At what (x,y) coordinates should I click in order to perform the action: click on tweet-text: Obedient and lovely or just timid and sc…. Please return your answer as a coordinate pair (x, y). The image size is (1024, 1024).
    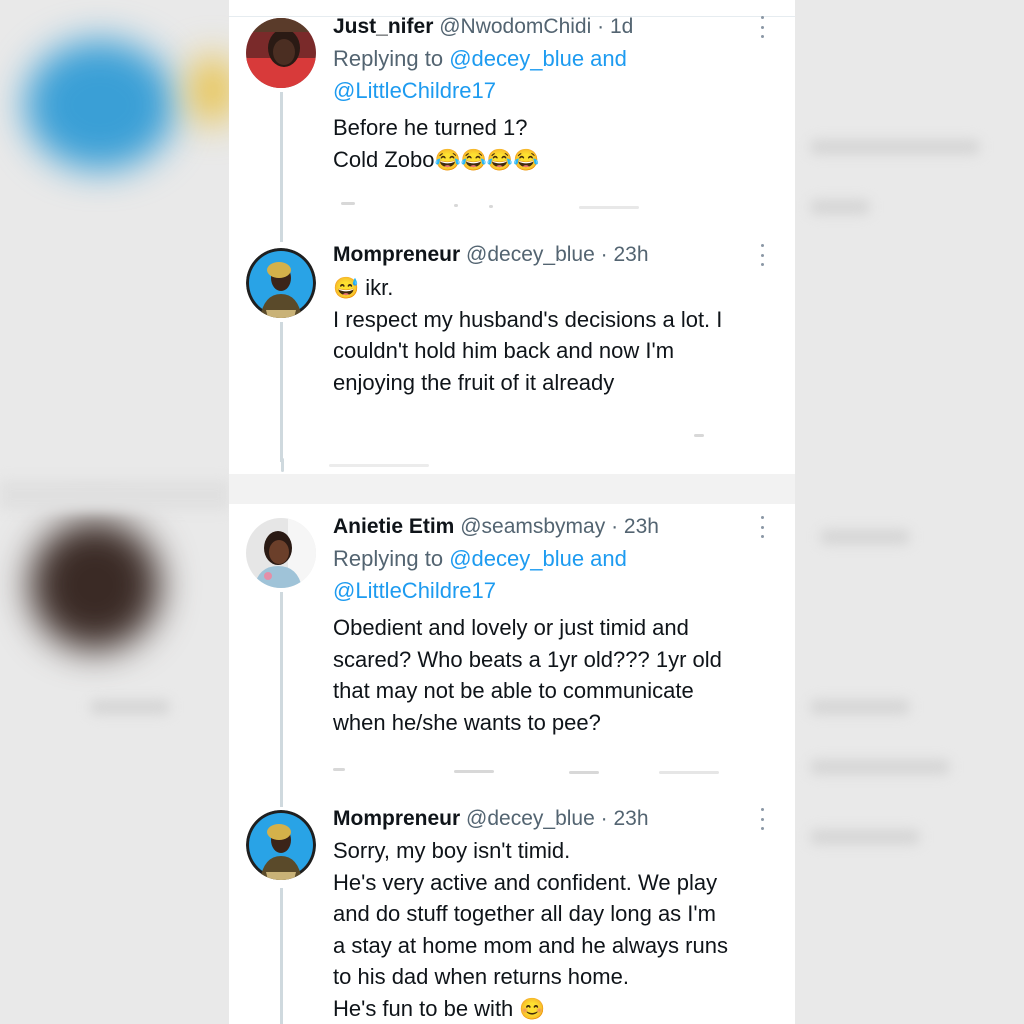
    Looking at the image, I should click on (551, 675).